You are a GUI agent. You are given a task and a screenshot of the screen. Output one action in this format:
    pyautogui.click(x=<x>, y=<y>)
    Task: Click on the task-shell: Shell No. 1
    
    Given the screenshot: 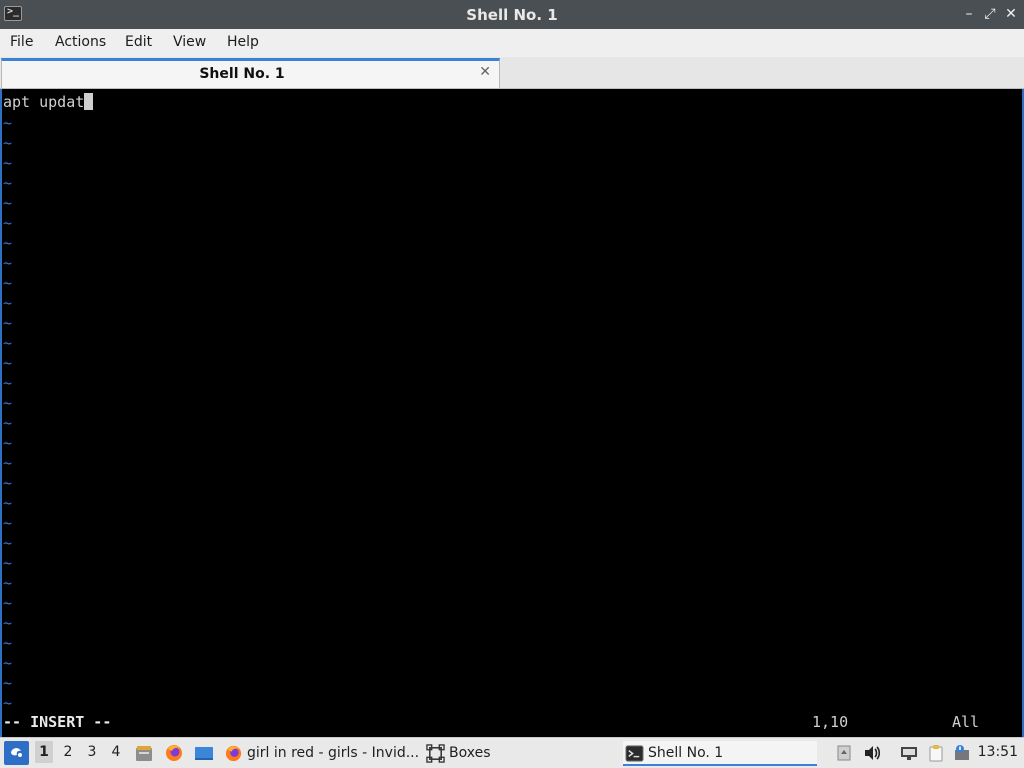 What is the action you would take?
    pyautogui.click(x=720, y=753)
    